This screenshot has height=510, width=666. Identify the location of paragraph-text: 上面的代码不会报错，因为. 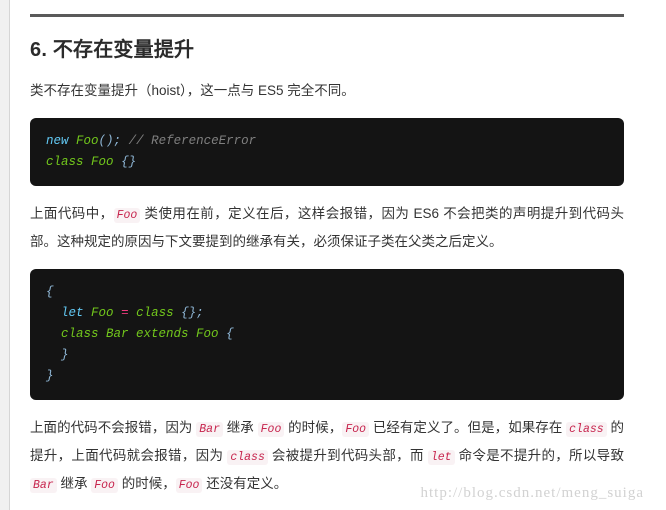
(113, 427).